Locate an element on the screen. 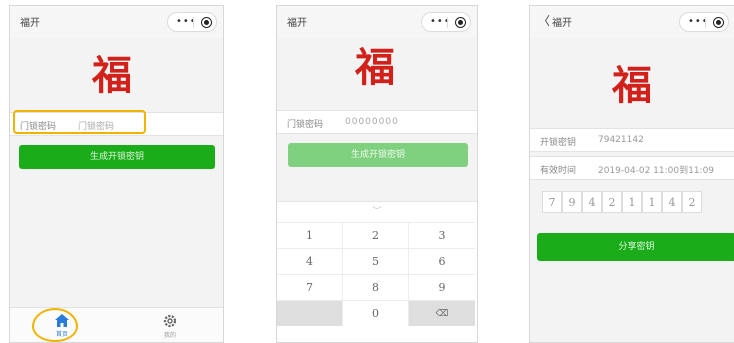  valid-time-row: 有效时间 2019-04-02 11:00到11:09 is located at coordinates (632, 168).